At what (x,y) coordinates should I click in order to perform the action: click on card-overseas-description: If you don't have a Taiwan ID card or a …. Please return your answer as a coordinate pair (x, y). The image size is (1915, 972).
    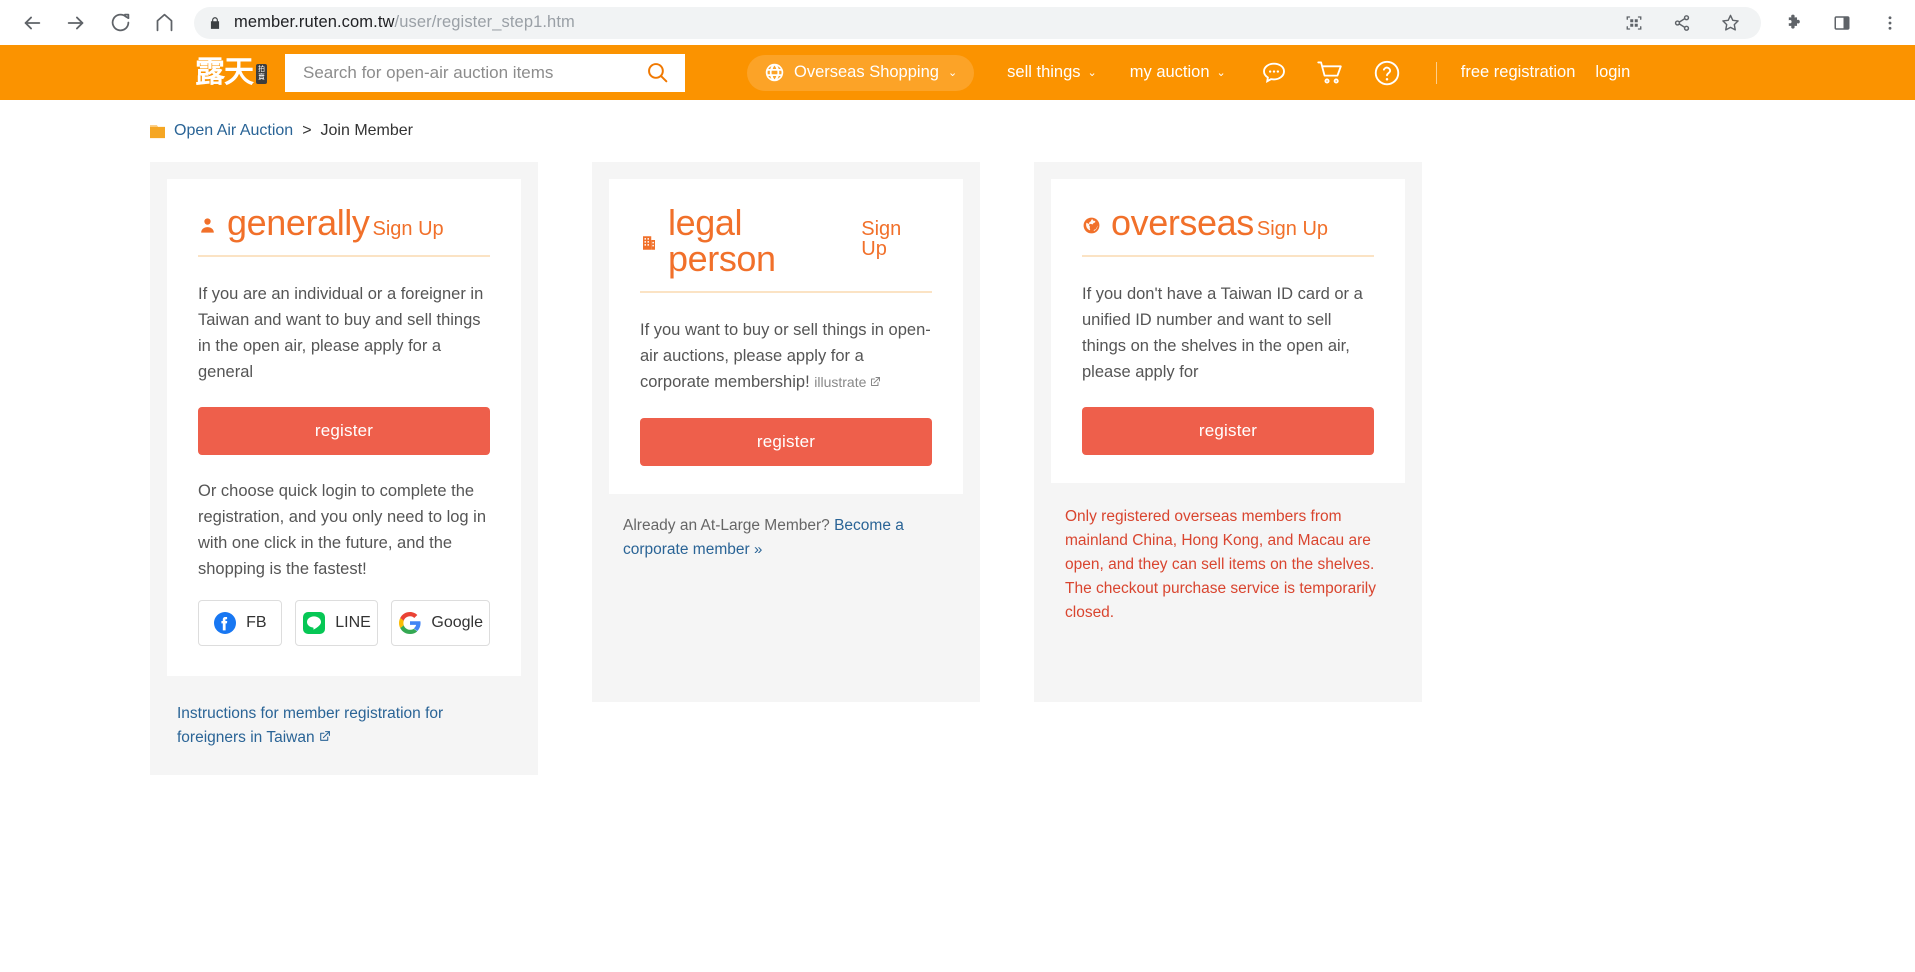
    Looking at the image, I should click on (1222, 333).